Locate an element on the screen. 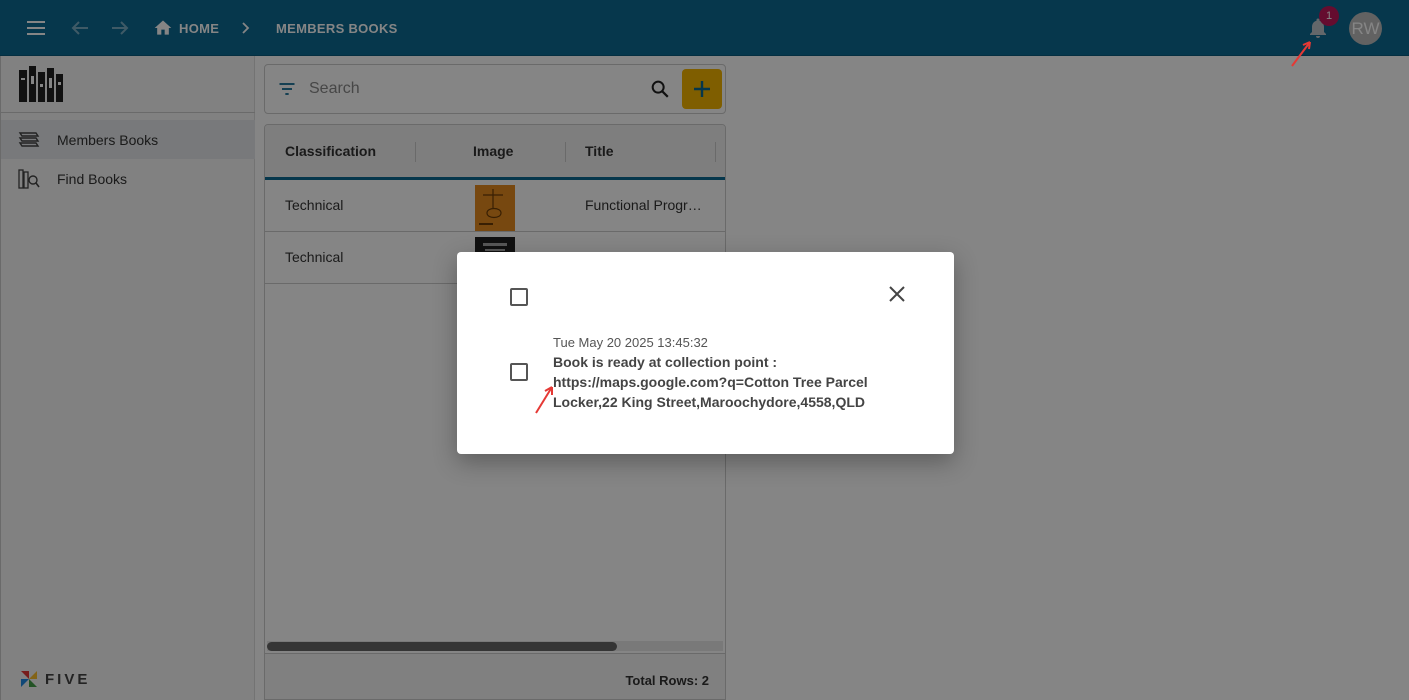 This screenshot has width=1409, height=700. close-icon is located at coordinates (897, 294).